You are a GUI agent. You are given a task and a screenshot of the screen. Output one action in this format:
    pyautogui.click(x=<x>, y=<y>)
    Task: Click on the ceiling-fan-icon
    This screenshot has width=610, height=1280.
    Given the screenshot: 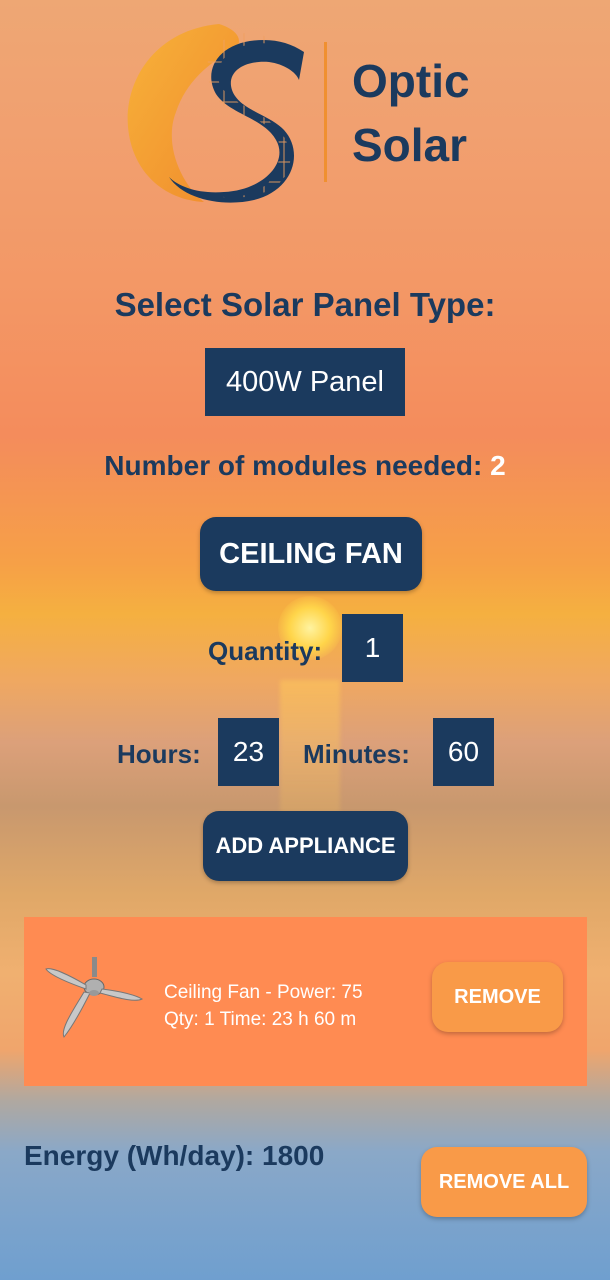 What is the action you would take?
    pyautogui.click(x=94, y=997)
    